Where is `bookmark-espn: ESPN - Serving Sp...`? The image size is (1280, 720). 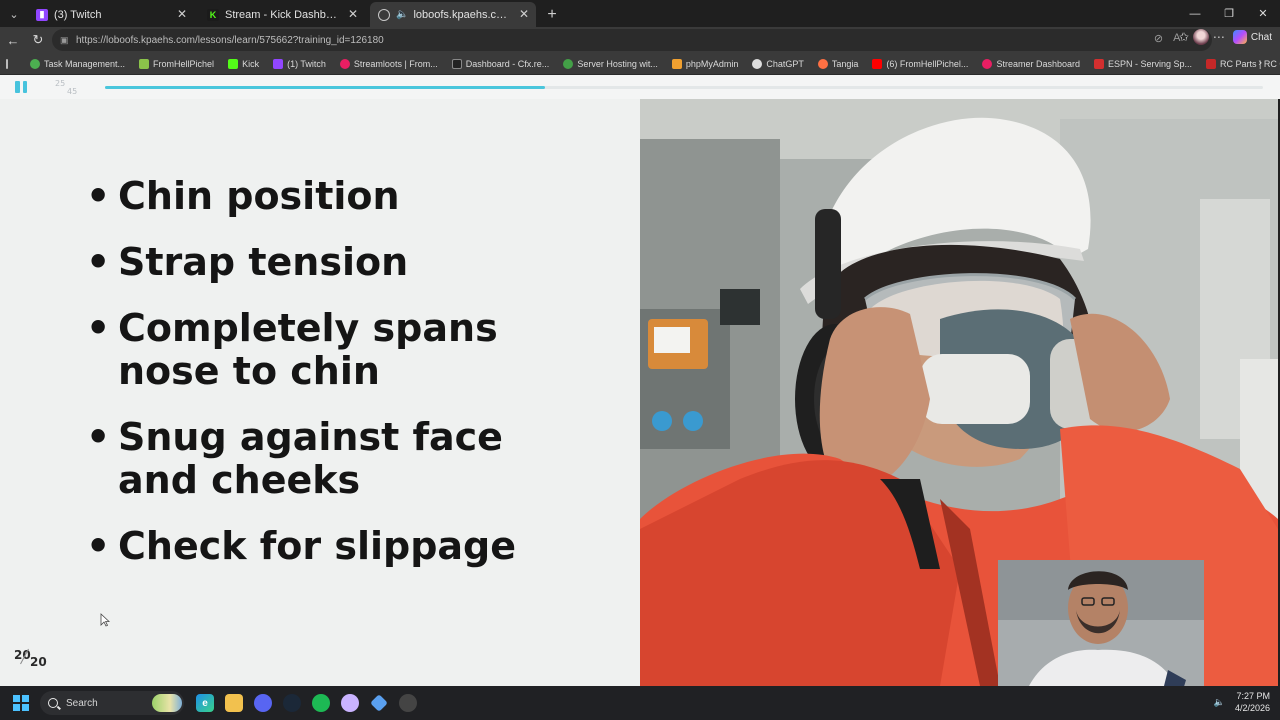 bookmark-espn: ESPN - Serving Sp... is located at coordinates (1143, 63).